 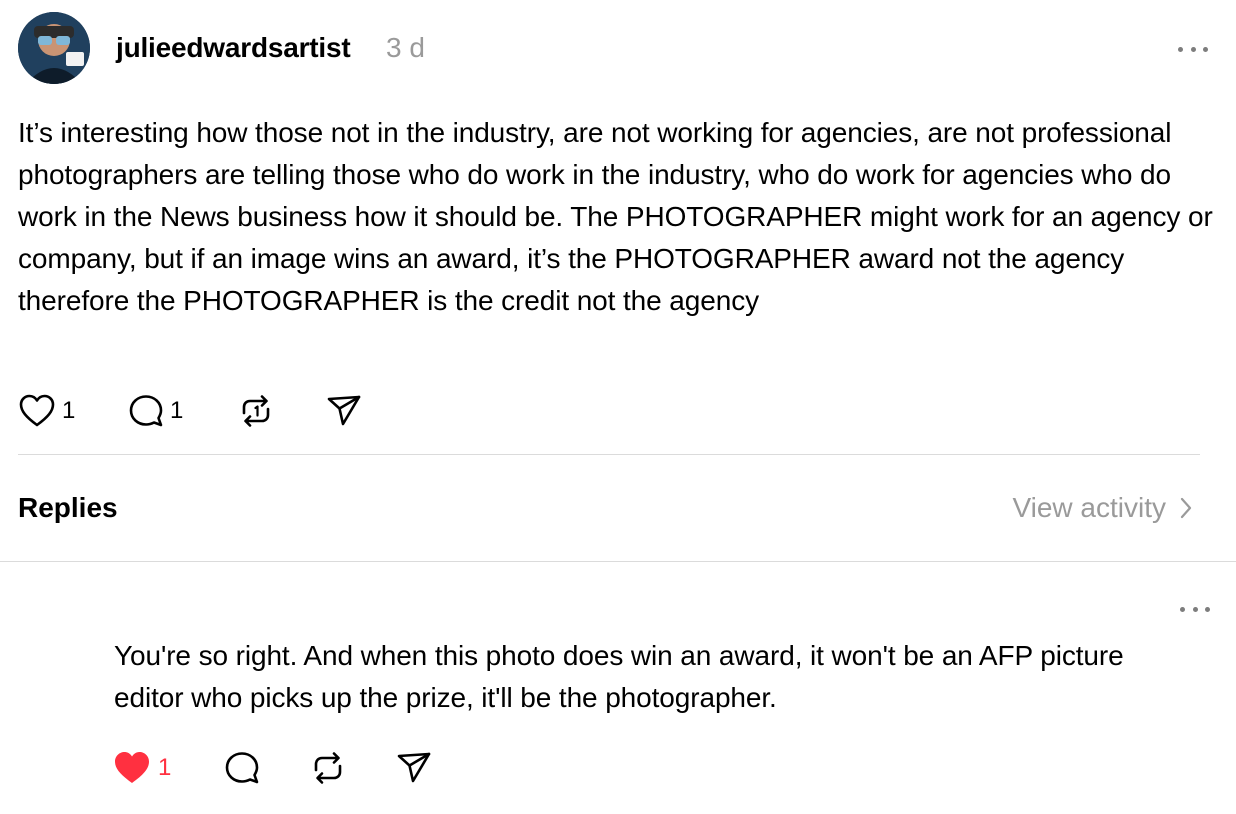 What do you see at coordinates (1195, 609) in the screenshot?
I see `reply-more-icon` at bounding box center [1195, 609].